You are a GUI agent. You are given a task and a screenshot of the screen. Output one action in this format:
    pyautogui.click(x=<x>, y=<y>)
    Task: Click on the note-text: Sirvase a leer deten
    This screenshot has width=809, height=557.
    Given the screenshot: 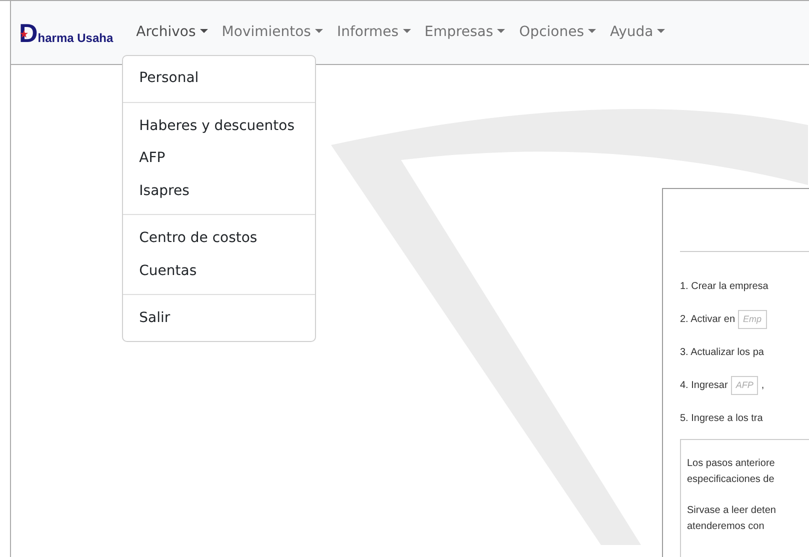 What is the action you would take?
    pyautogui.click(x=732, y=511)
    